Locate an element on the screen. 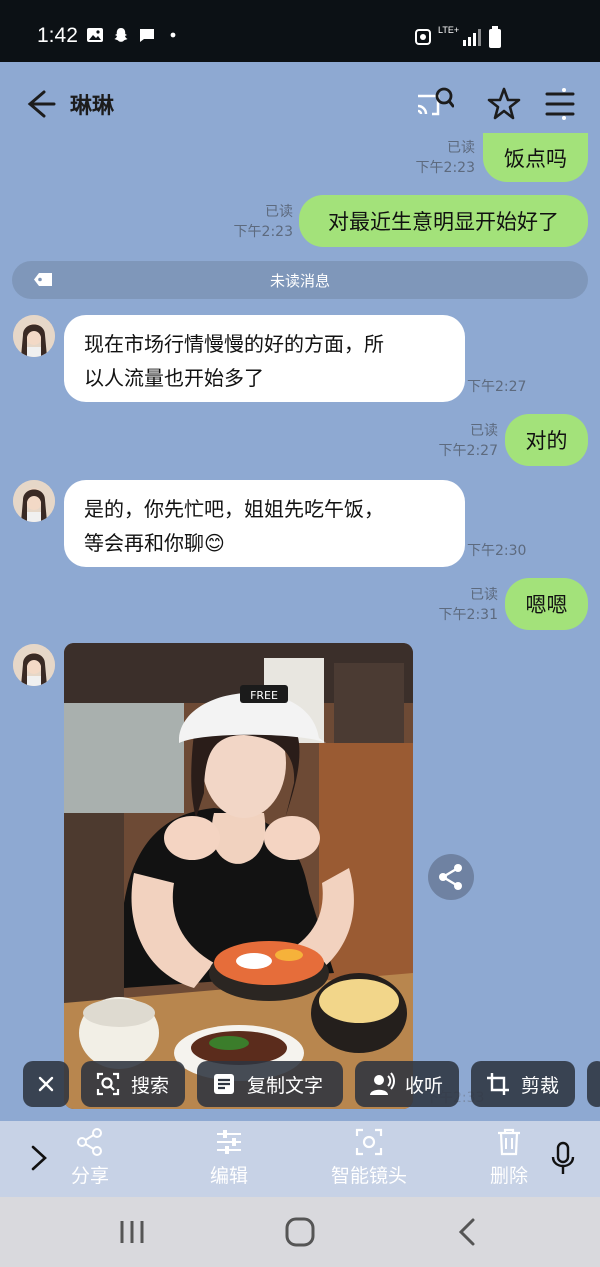 This screenshot has width=600, height=1267. unread-divider: 未读消息 is located at coordinates (300, 280).